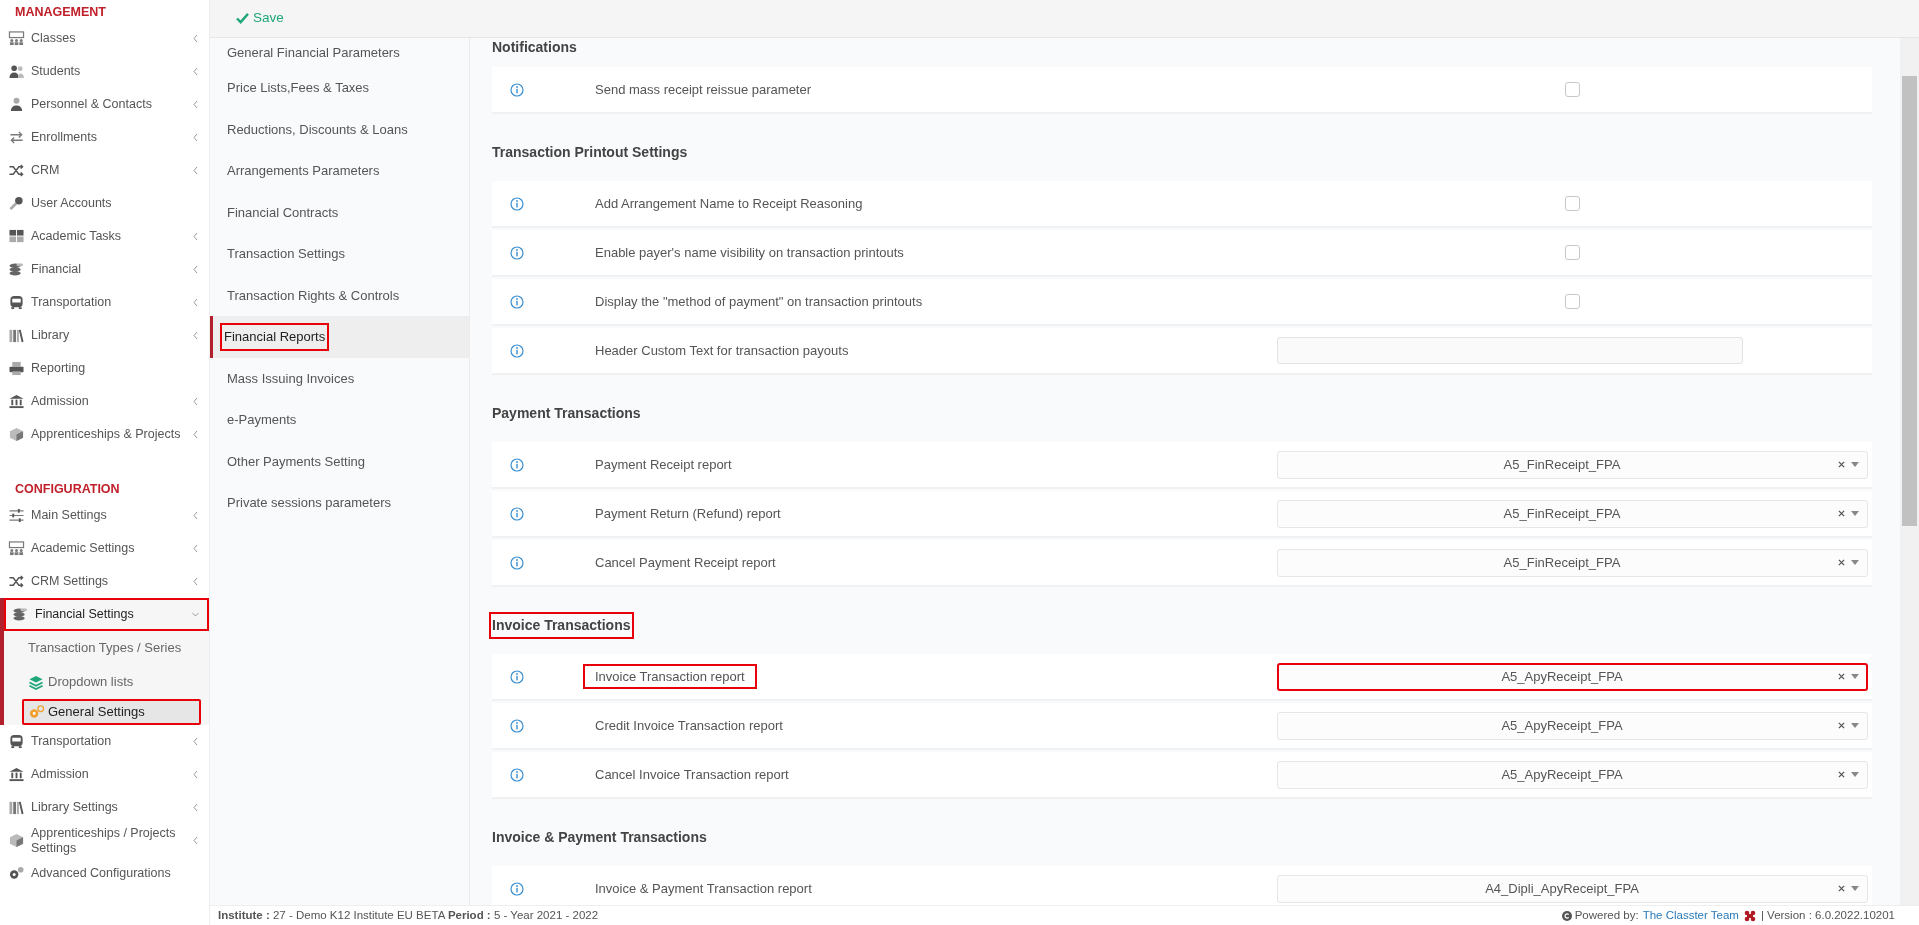 The height and width of the screenshot is (925, 1919). I want to click on settings-nav-item: Private sessions parameters, so click(339, 503).